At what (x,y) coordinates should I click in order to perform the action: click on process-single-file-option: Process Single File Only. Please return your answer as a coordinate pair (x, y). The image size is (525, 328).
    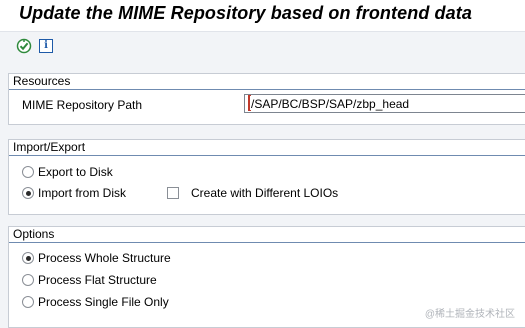
    Looking at the image, I should click on (95, 302).